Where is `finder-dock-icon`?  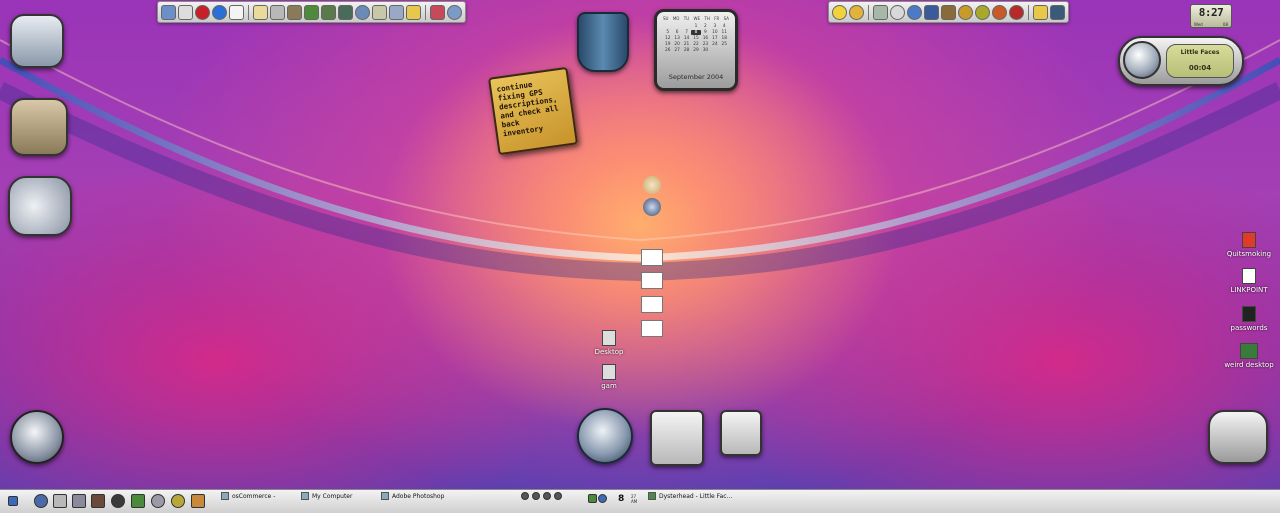 finder-dock-icon is located at coordinates (37, 41).